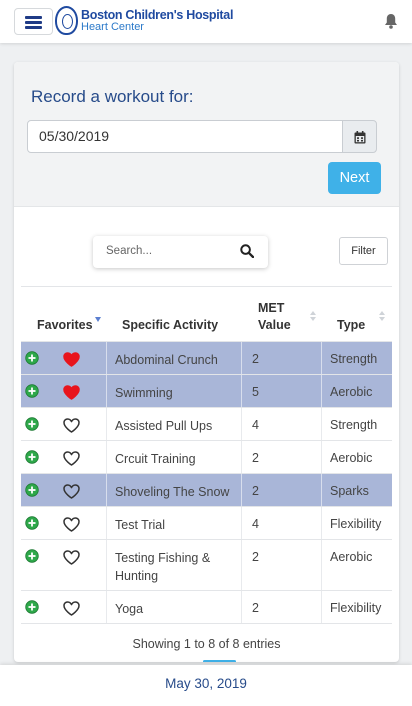 The image size is (412, 706). I want to click on calendar-icon, so click(360, 137).